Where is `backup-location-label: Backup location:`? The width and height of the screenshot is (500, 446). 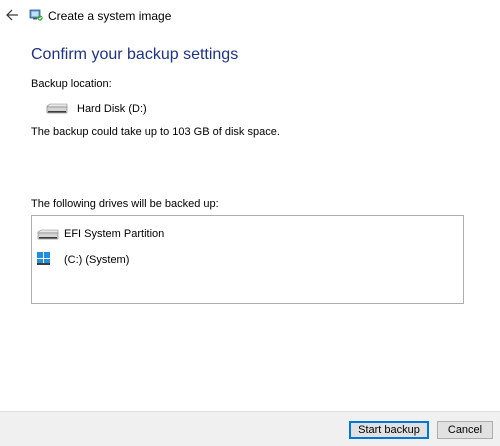 backup-location-label: Backup location: is located at coordinates (71, 84).